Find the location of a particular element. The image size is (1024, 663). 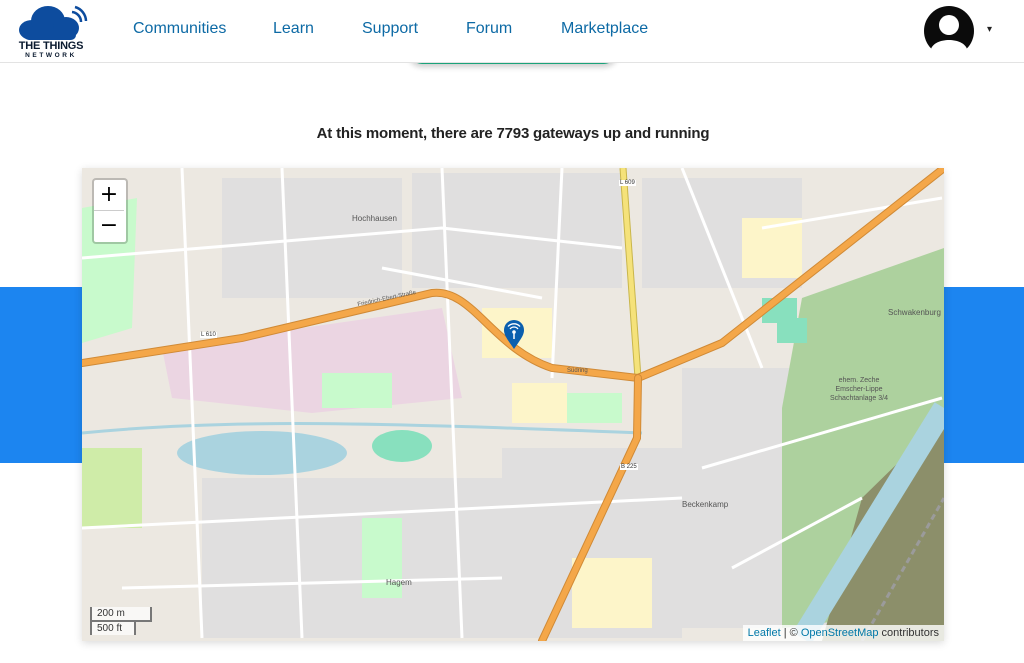

attribution-suffix: contributors is located at coordinates (908, 633).